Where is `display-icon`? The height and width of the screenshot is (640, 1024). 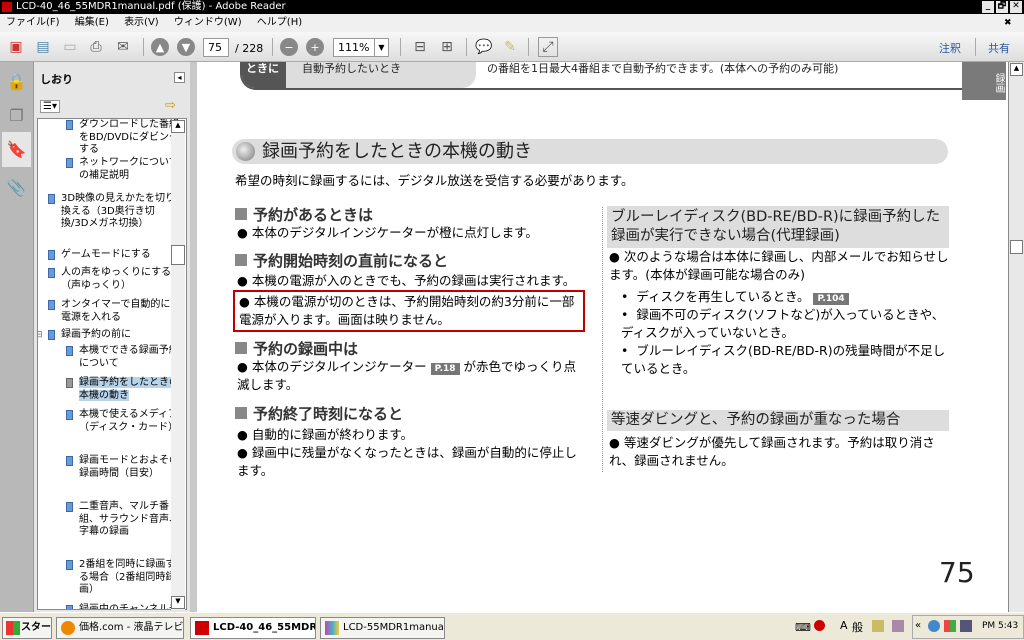
display-icon is located at coordinates (966, 626).